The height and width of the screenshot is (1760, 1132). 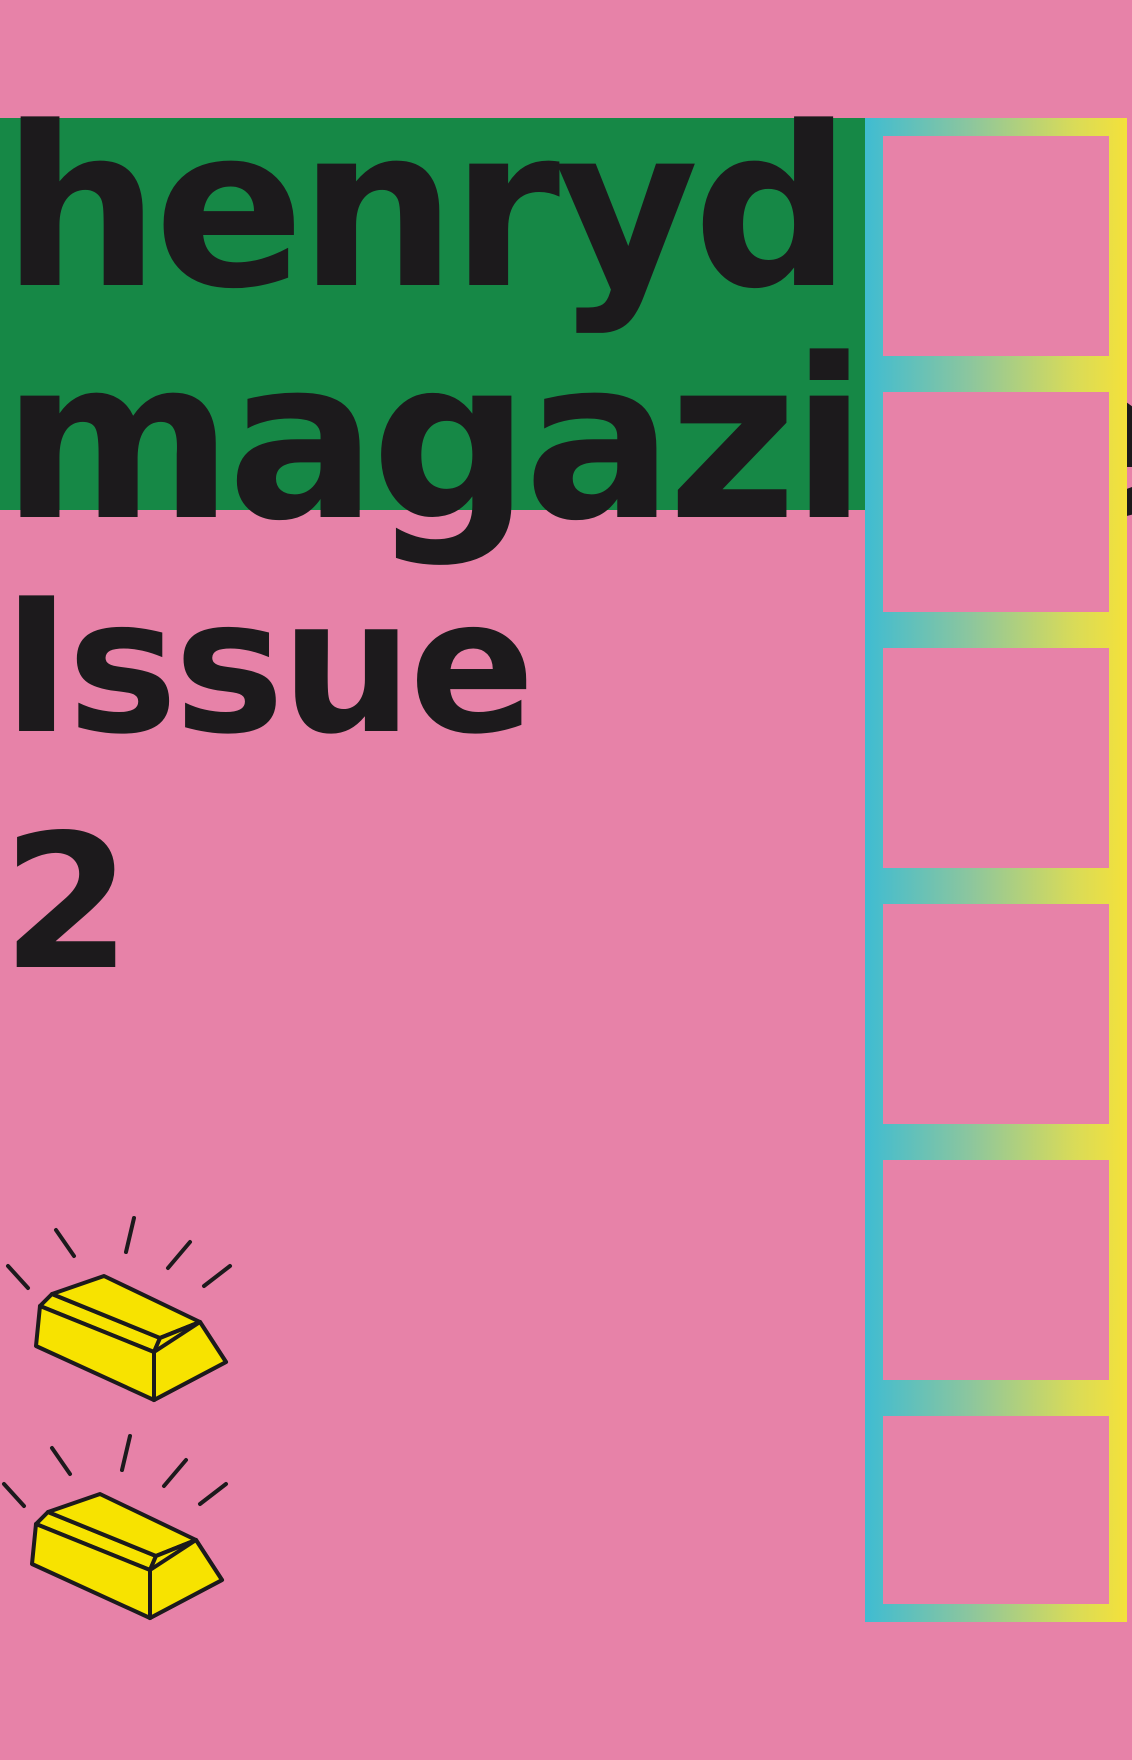 I want to click on issue-label: Issue, so click(x=268, y=666).